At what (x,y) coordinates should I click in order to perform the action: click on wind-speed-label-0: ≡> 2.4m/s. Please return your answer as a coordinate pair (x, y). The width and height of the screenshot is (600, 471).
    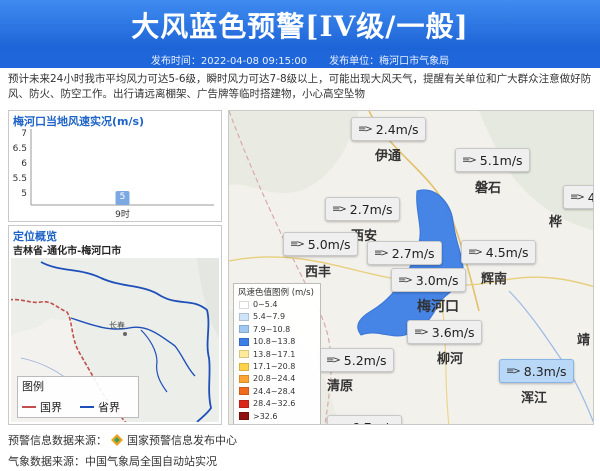
    Looking at the image, I should click on (388, 129).